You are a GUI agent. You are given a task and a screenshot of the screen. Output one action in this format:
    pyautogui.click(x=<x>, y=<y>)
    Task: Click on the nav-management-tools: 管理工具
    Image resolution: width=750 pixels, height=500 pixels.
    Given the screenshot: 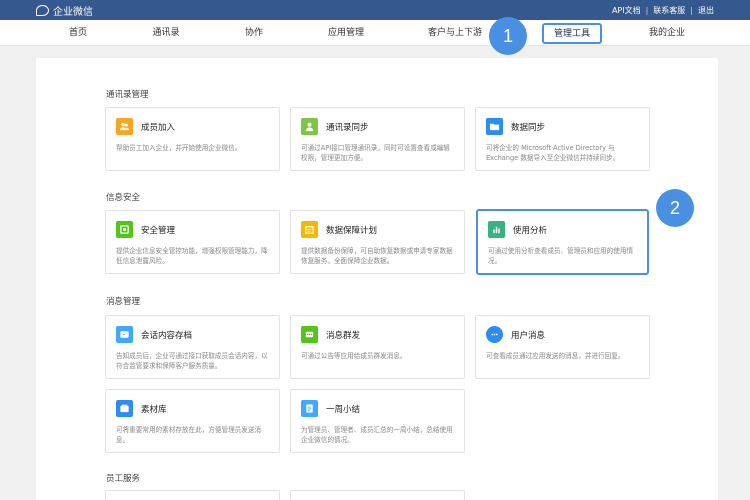 What is the action you would take?
    pyautogui.click(x=572, y=33)
    